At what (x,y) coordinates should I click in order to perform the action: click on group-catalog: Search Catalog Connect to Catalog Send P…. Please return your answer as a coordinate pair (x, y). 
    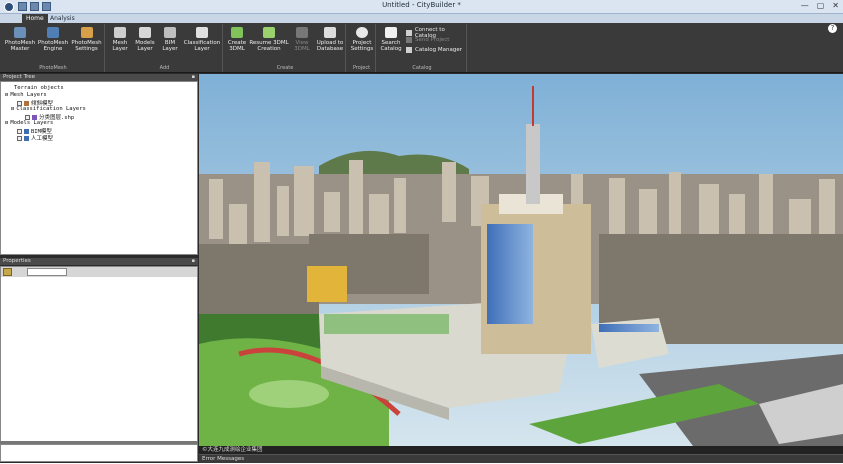
    Looking at the image, I should click on (422, 48).